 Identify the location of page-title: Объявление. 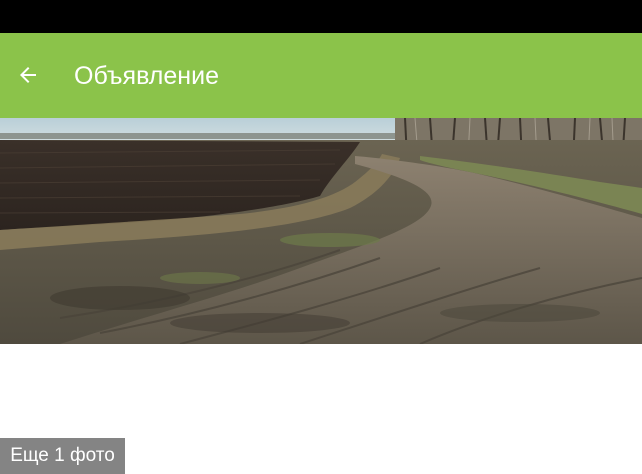
(146, 76).